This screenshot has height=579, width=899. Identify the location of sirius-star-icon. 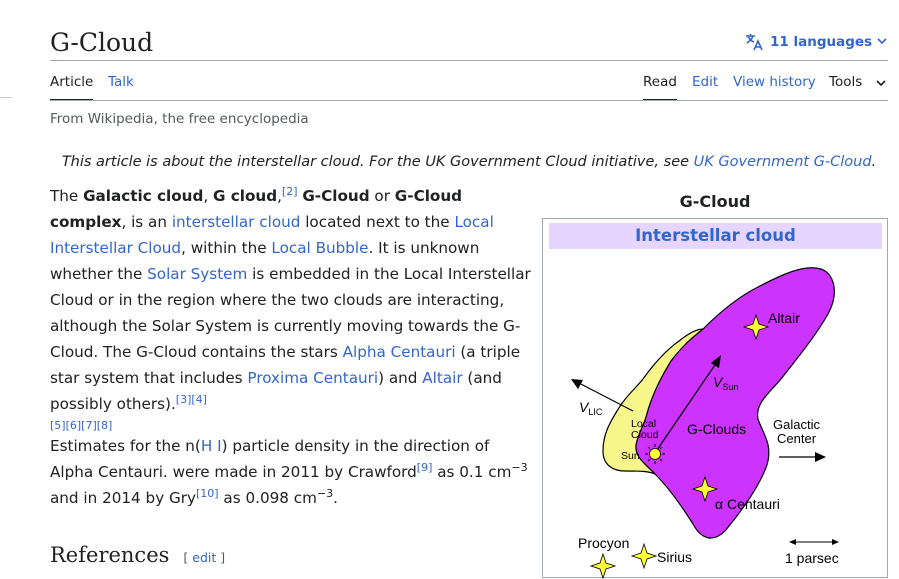
(644, 556).